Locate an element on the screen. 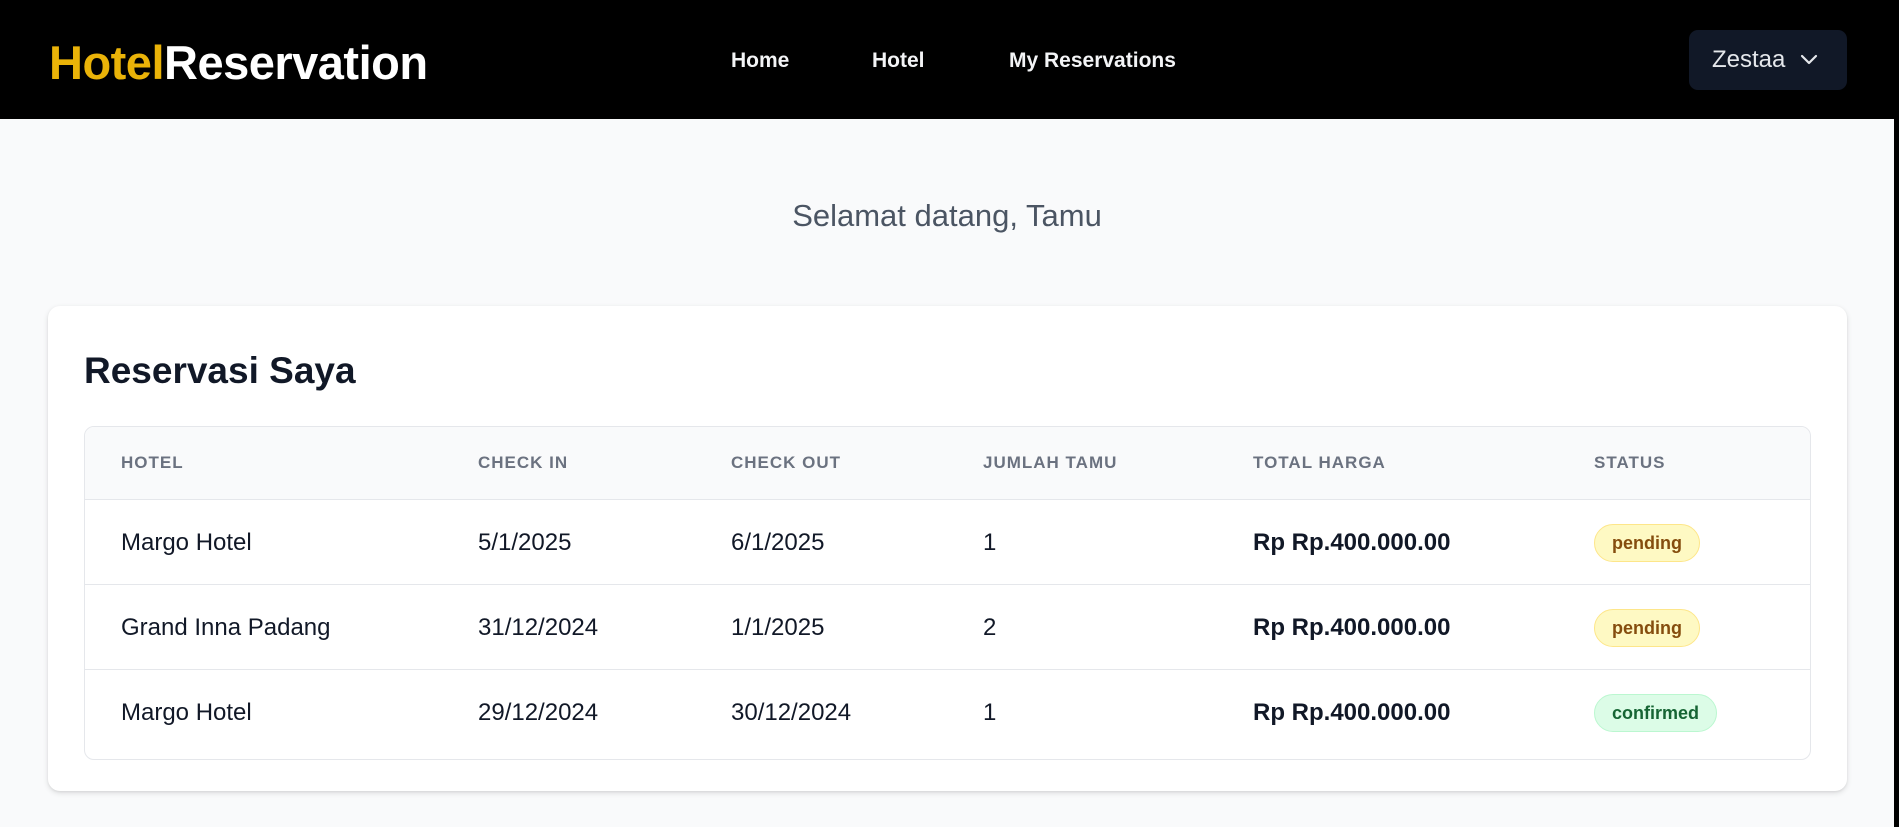 Image resolution: width=1899 pixels, height=827 pixels. column-header-total-price: TOTAL HARGA is located at coordinates (1319, 462).